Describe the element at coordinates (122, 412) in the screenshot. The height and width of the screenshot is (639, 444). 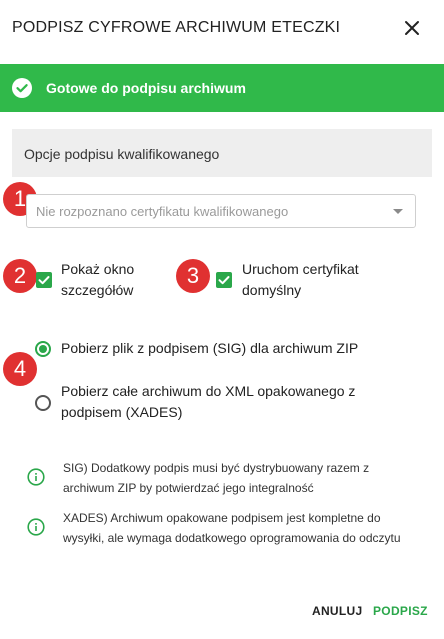
I see `radio-label-line: podpisem (XADES)` at that location.